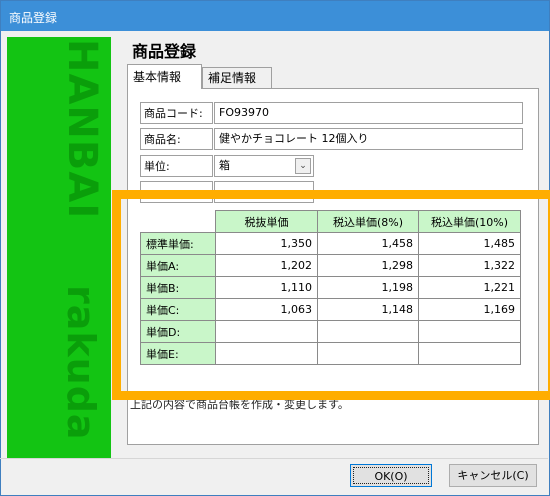 The image size is (550, 496). Describe the element at coordinates (164, 51) in the screenshot. I see `page-title: 商品登録` at that location.